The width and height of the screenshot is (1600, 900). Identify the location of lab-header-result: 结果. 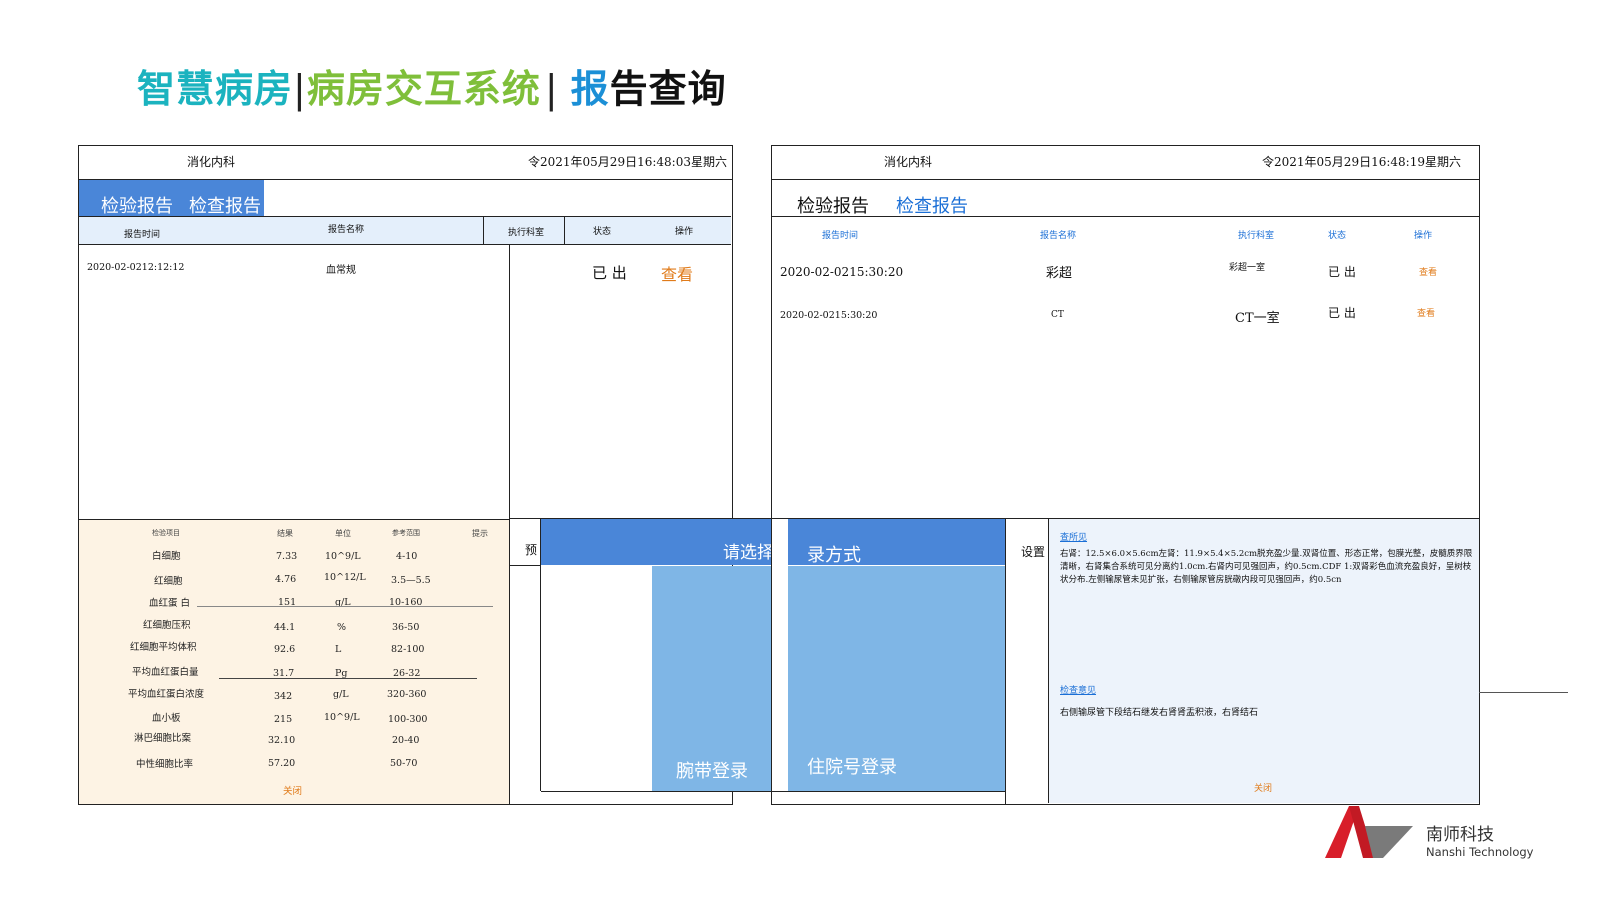
(285, 533).